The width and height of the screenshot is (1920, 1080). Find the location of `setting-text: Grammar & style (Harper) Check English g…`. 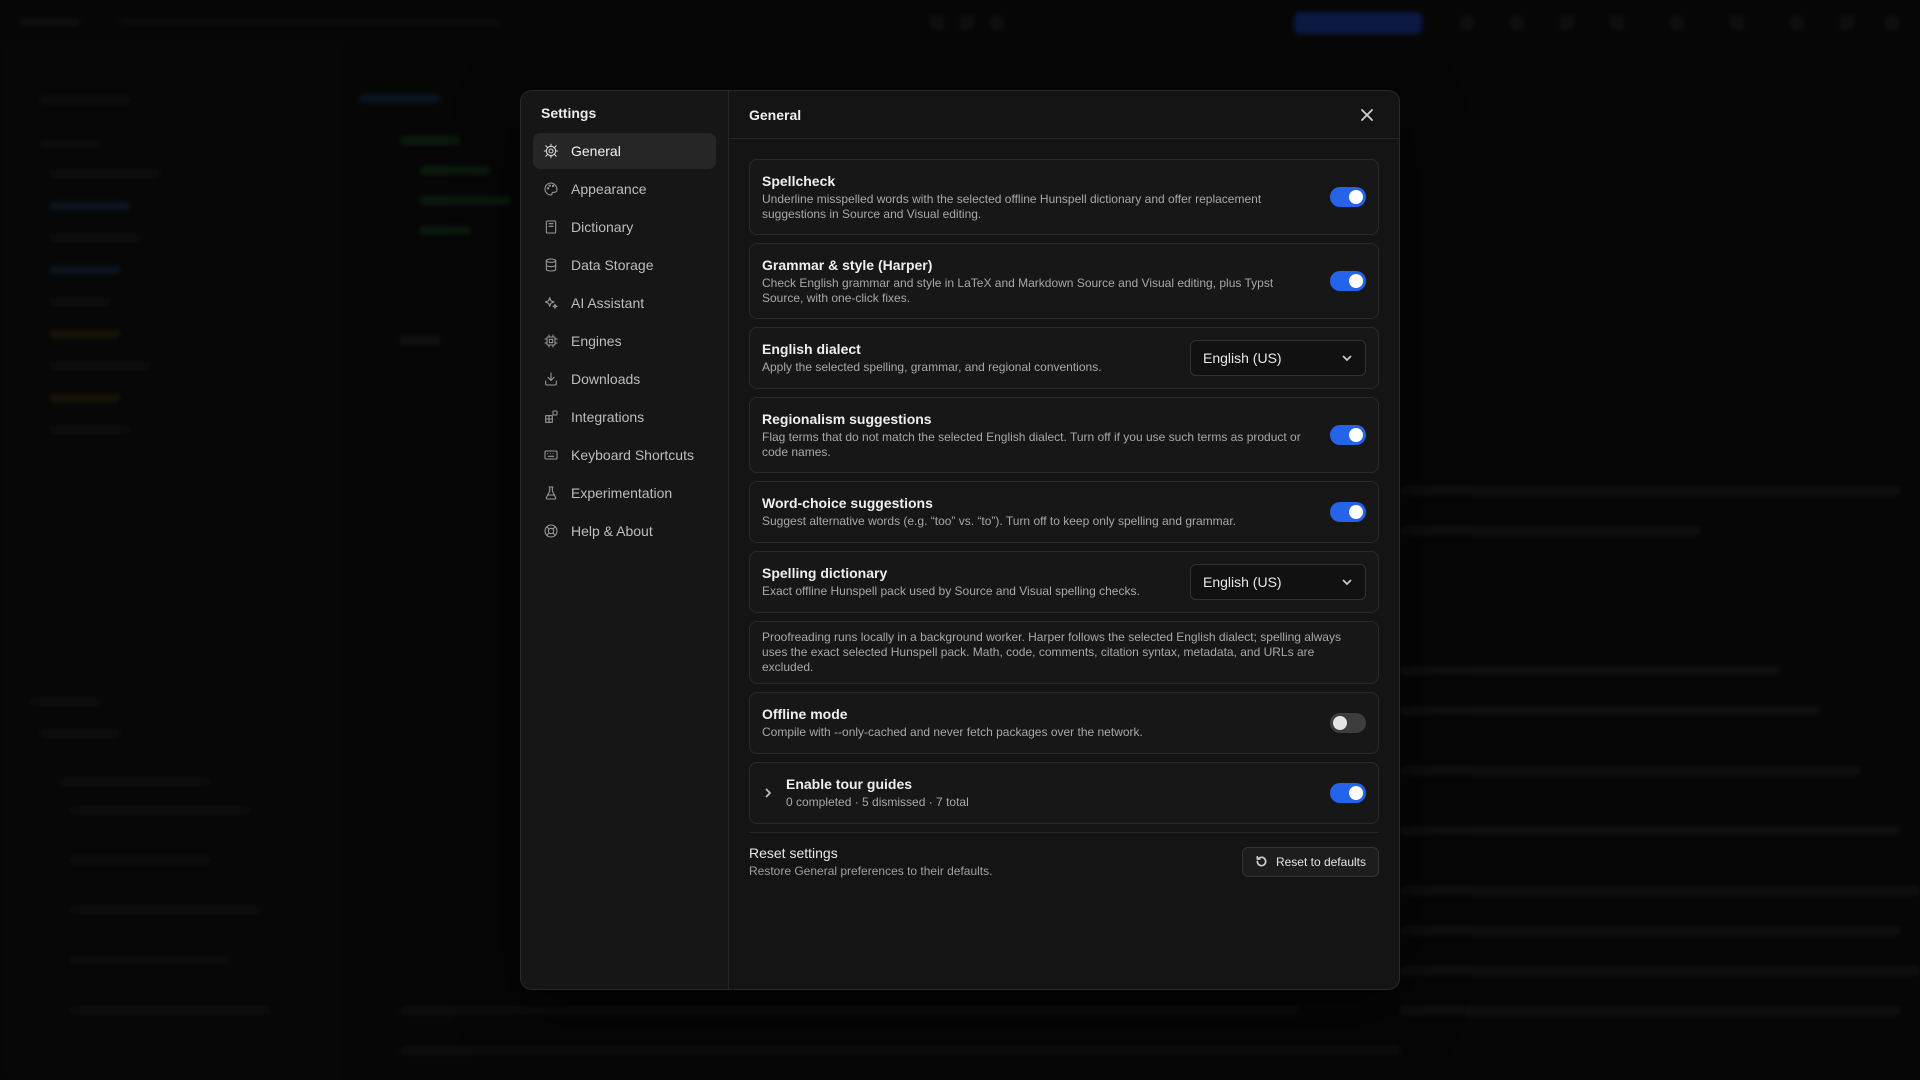

setting-text: Grammar & style (Harper) Check English g… is located at coordinates (1046, 281).